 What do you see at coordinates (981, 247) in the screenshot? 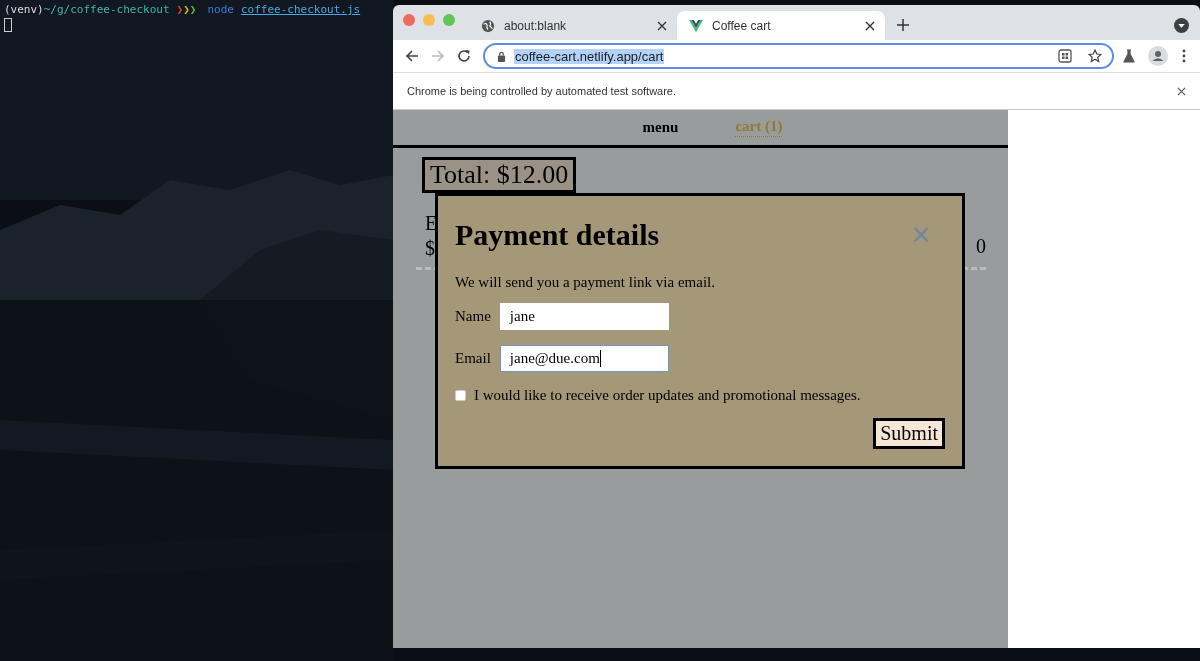
I see `item-total: 0` at bounding box center [981, 247].